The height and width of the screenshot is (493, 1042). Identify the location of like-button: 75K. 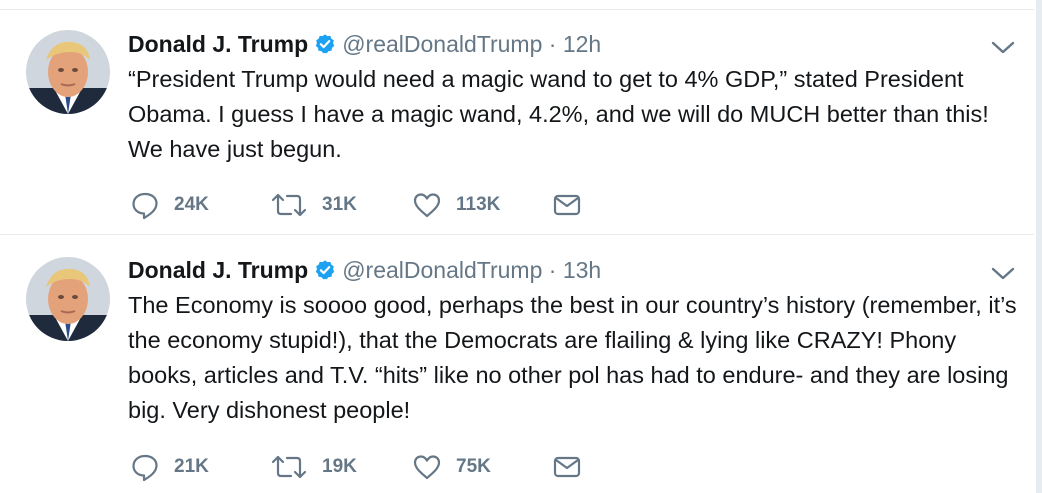
(451, 467).